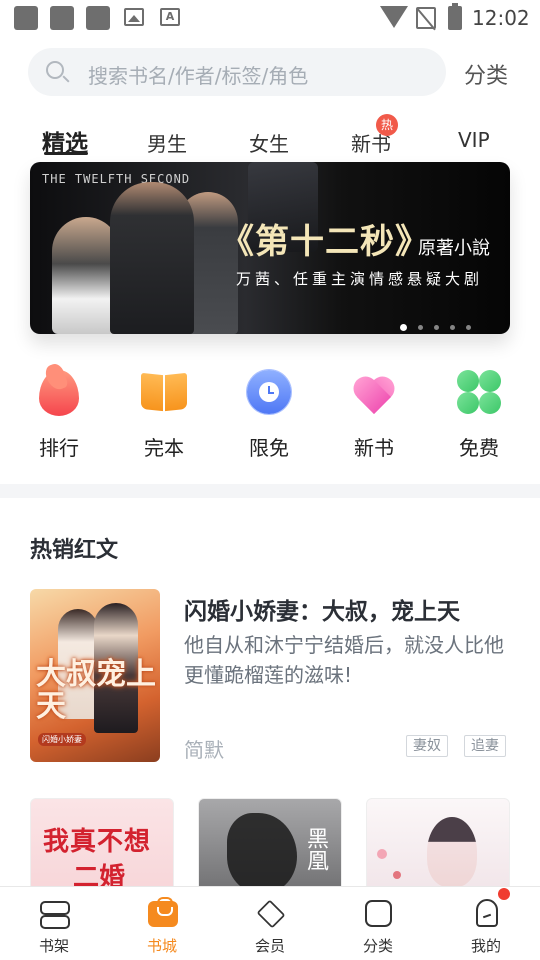  What do you see at coordinates (198, 76) in the screenshot?
I see `search-placeholder: 搜索书名/作者/标签/角色` at bounding box center [198, 76].